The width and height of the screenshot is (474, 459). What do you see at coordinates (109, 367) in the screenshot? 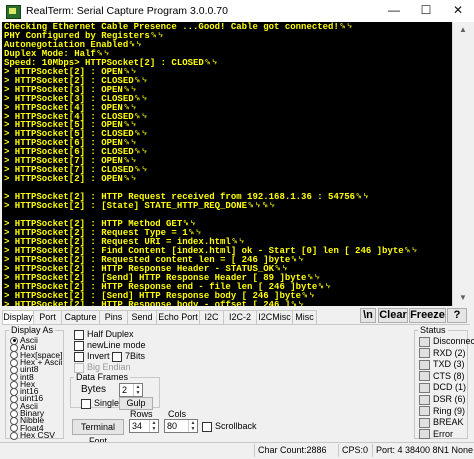
I see `big-endian-label: Big Endian` at bounding box center [109, 367].